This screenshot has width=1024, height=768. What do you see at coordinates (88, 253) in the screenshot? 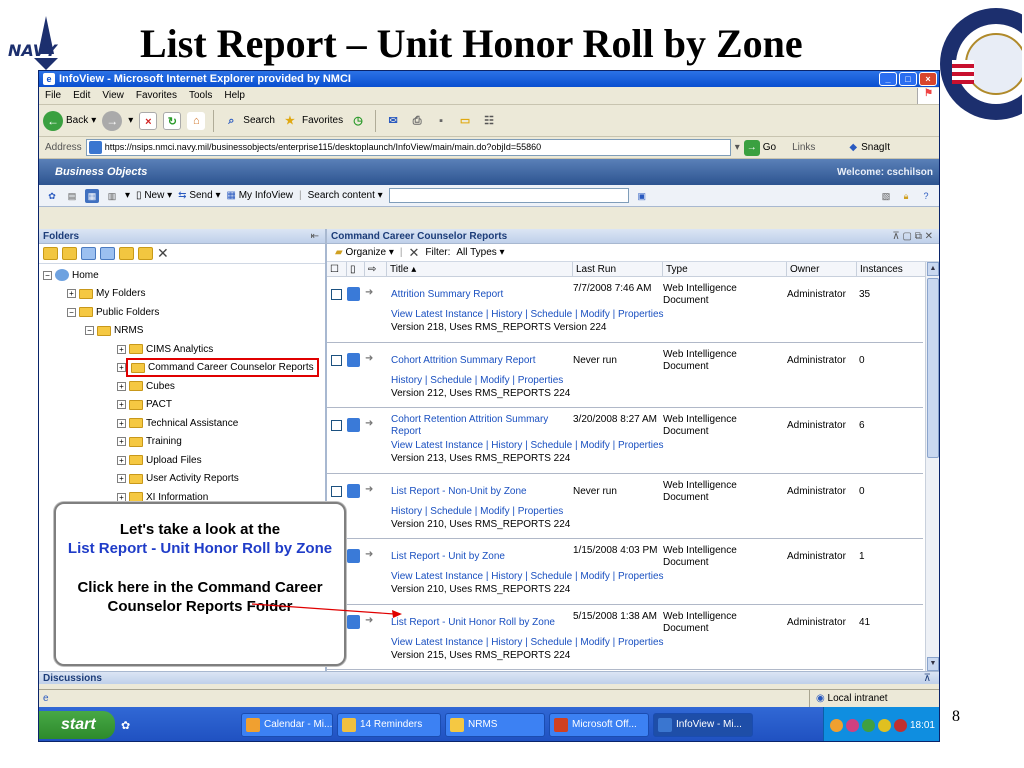
I see `refresh-folders-icon` at bounding box center [88, 253].